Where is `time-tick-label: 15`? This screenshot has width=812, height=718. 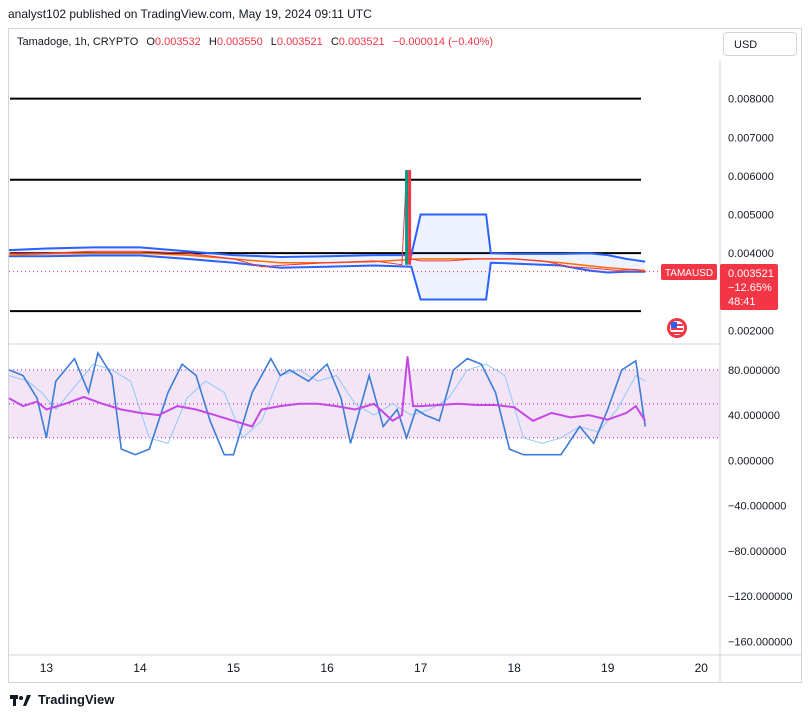 time-tick-label: 15 is located at coordinates (234, 668).